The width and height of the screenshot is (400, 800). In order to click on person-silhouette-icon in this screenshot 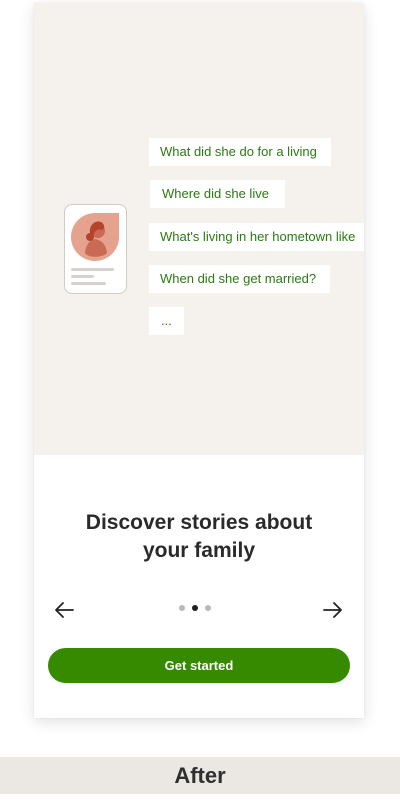, I will do `click(95, 237)`.